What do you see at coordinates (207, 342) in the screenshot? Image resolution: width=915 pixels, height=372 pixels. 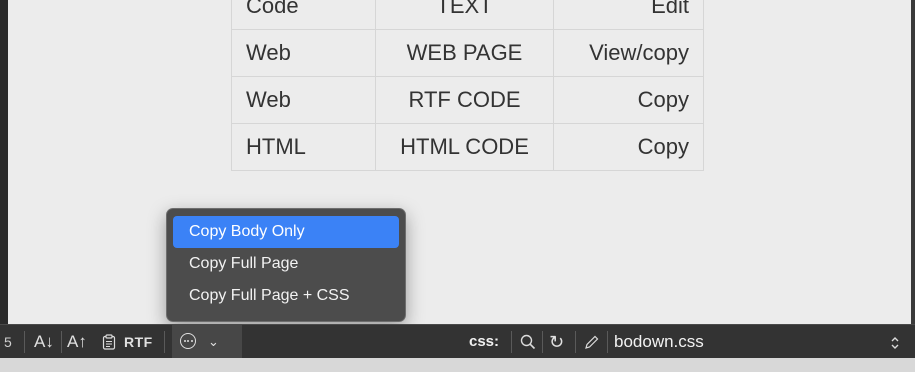 I see `copy-options-button: ⌄` at bounding box center [207, 342].